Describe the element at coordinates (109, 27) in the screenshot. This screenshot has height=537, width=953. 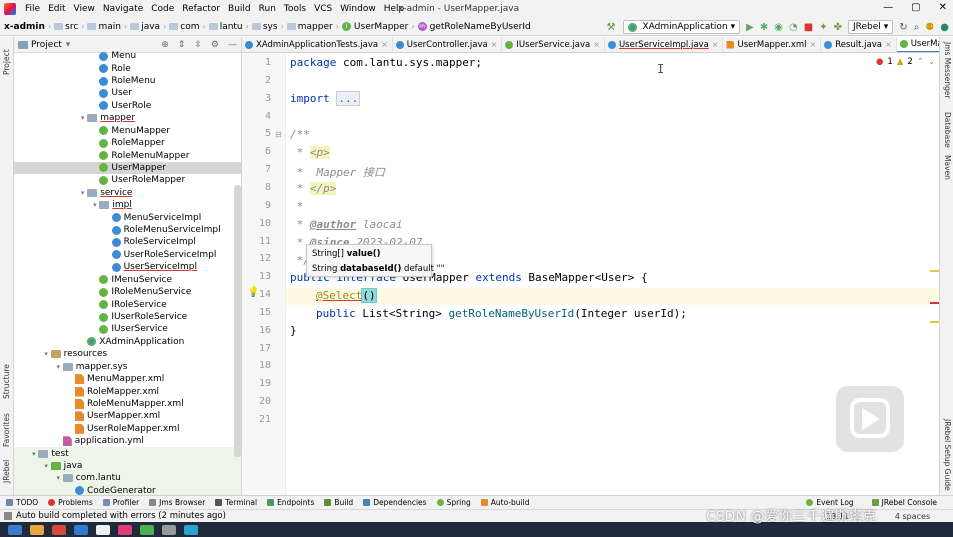
I see `breadcrumb-main: main` at that location.